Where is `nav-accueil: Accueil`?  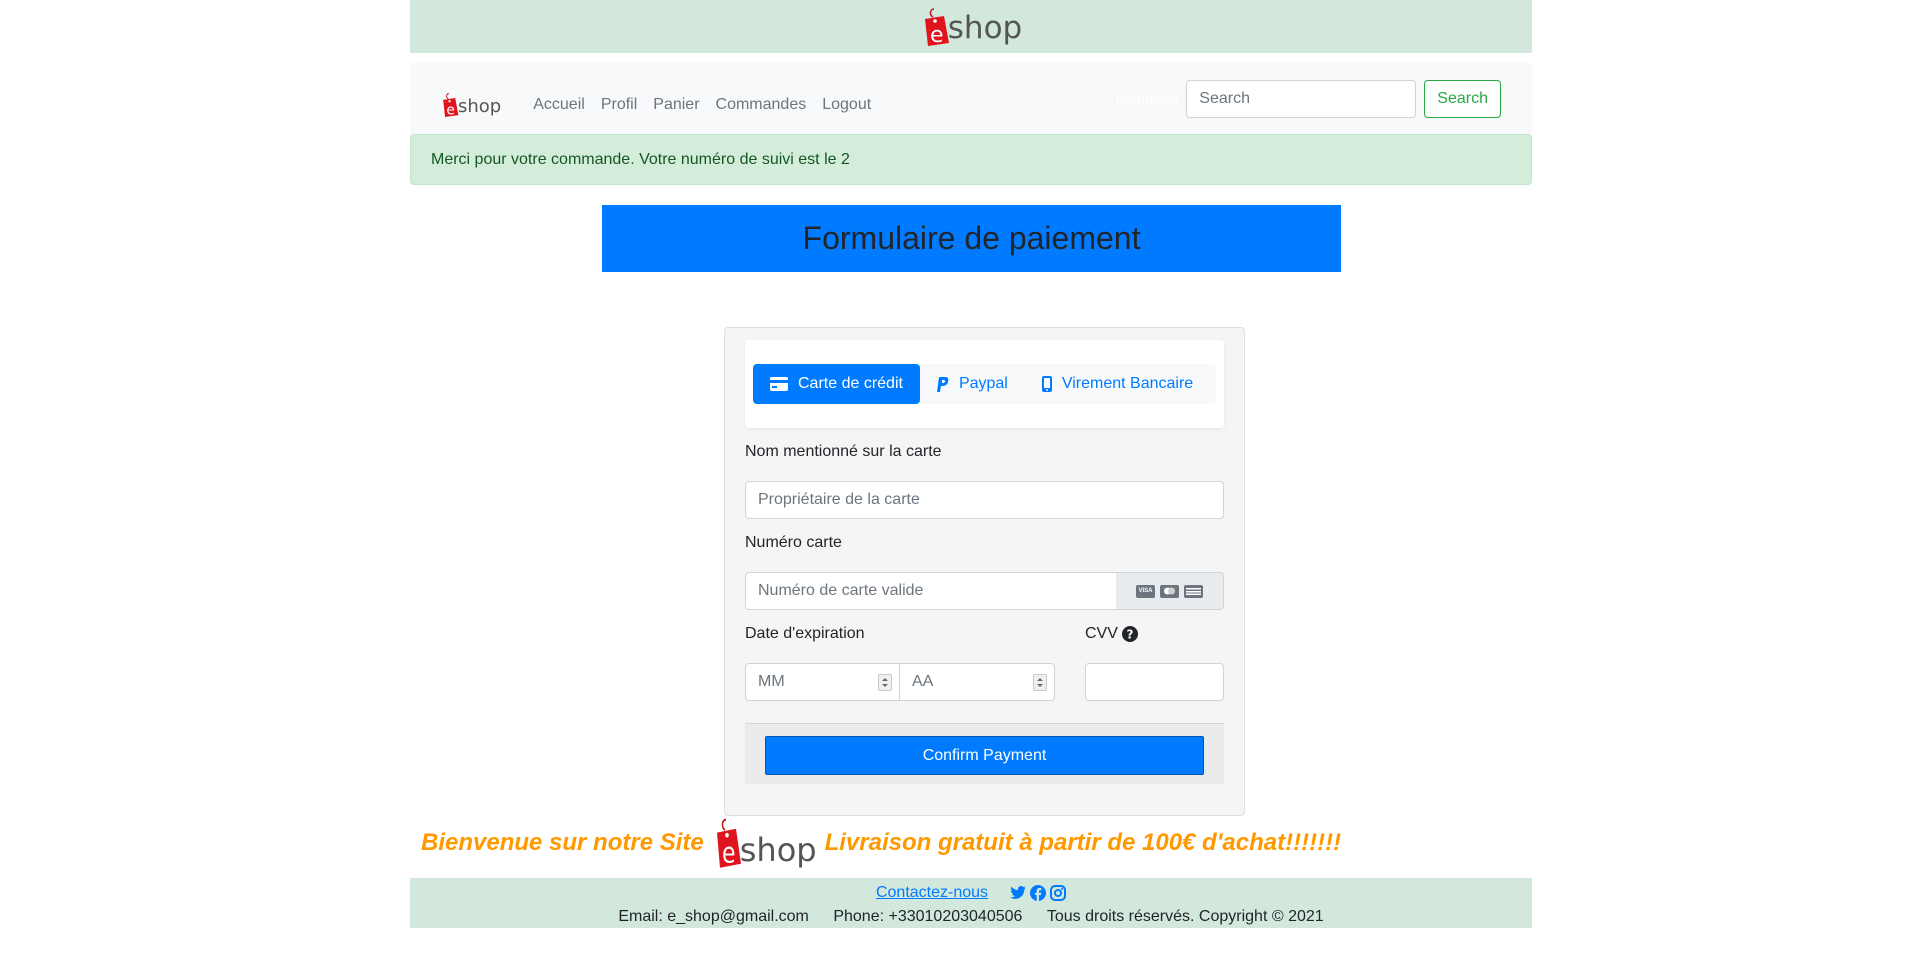
nav-accueil: Accueil is located at coordinates (559, 105).